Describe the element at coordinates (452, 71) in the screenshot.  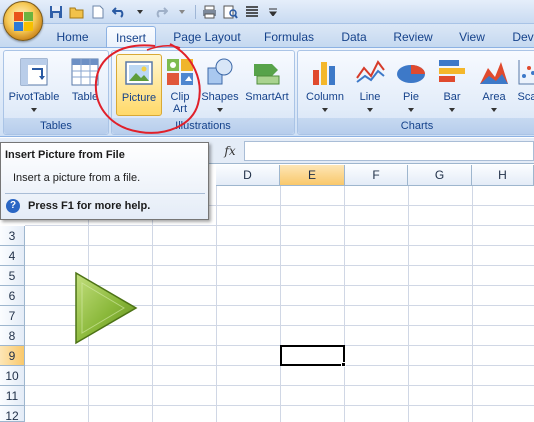
I see `bar-chart-icon` at that location.